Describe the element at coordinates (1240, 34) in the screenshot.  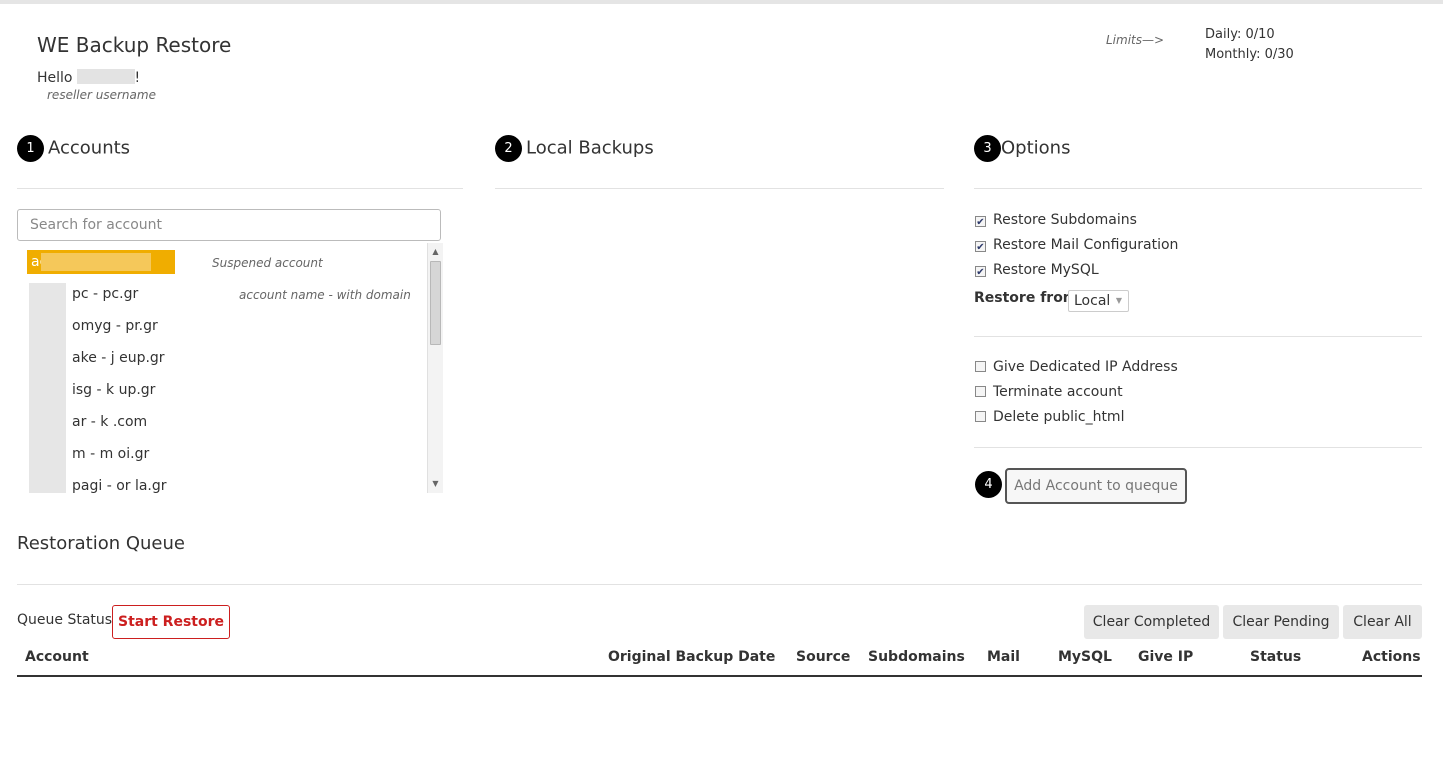
I see `daily-limit: Daily: 0/10` at that location.